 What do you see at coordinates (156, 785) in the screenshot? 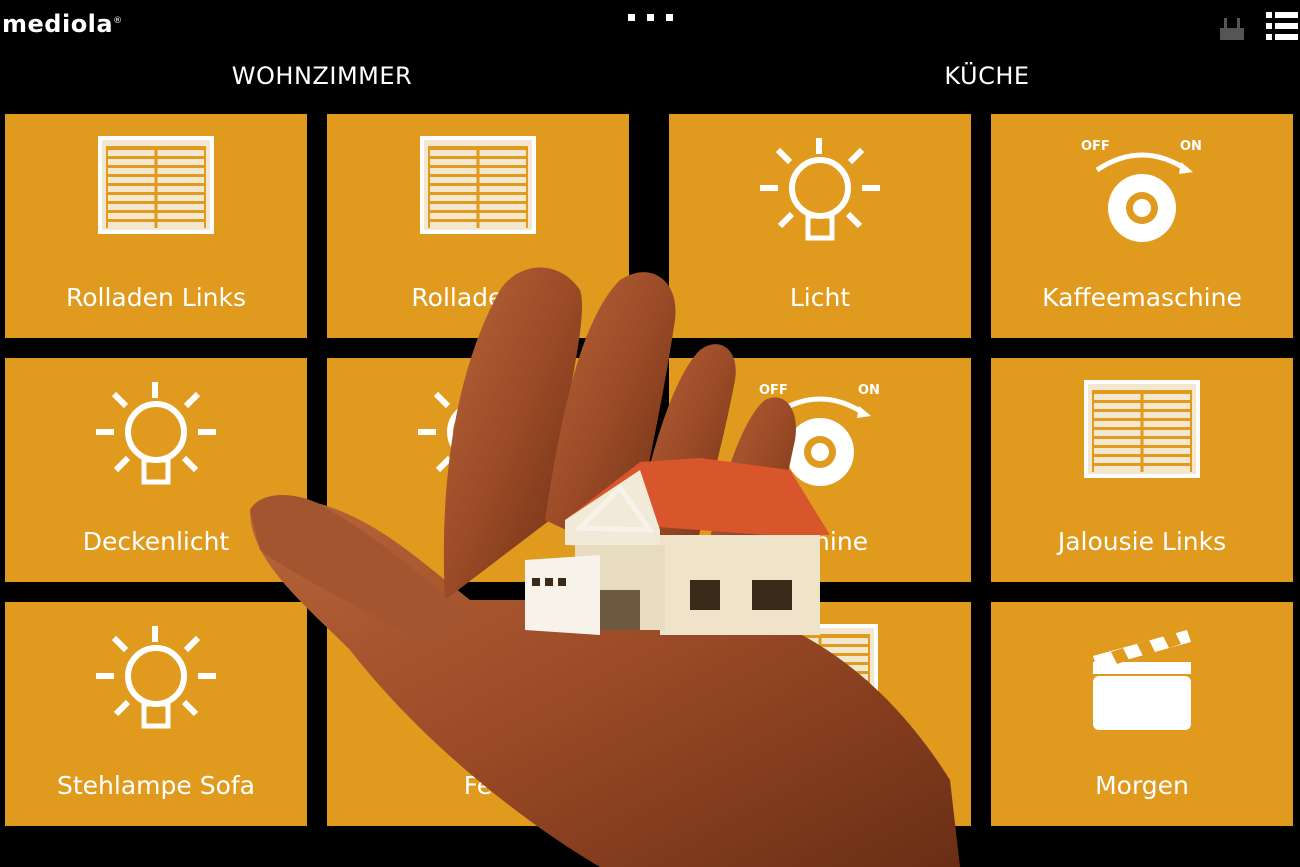
I see `device-tile-label: Stehlampe Sofa` at bounding box center [156, 785].